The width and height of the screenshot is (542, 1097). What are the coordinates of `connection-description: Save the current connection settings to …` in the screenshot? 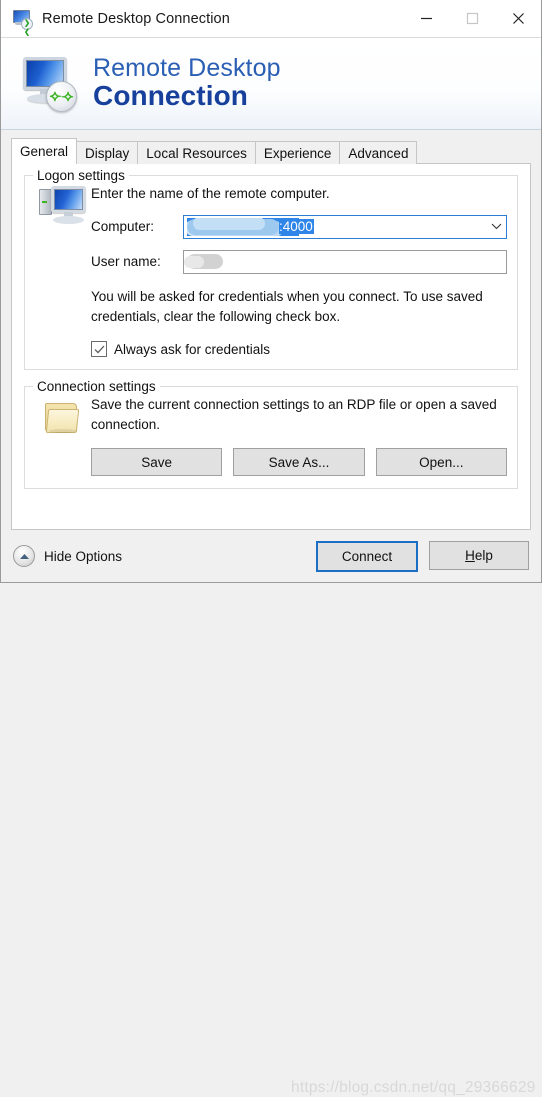 It's located at (294, 414).